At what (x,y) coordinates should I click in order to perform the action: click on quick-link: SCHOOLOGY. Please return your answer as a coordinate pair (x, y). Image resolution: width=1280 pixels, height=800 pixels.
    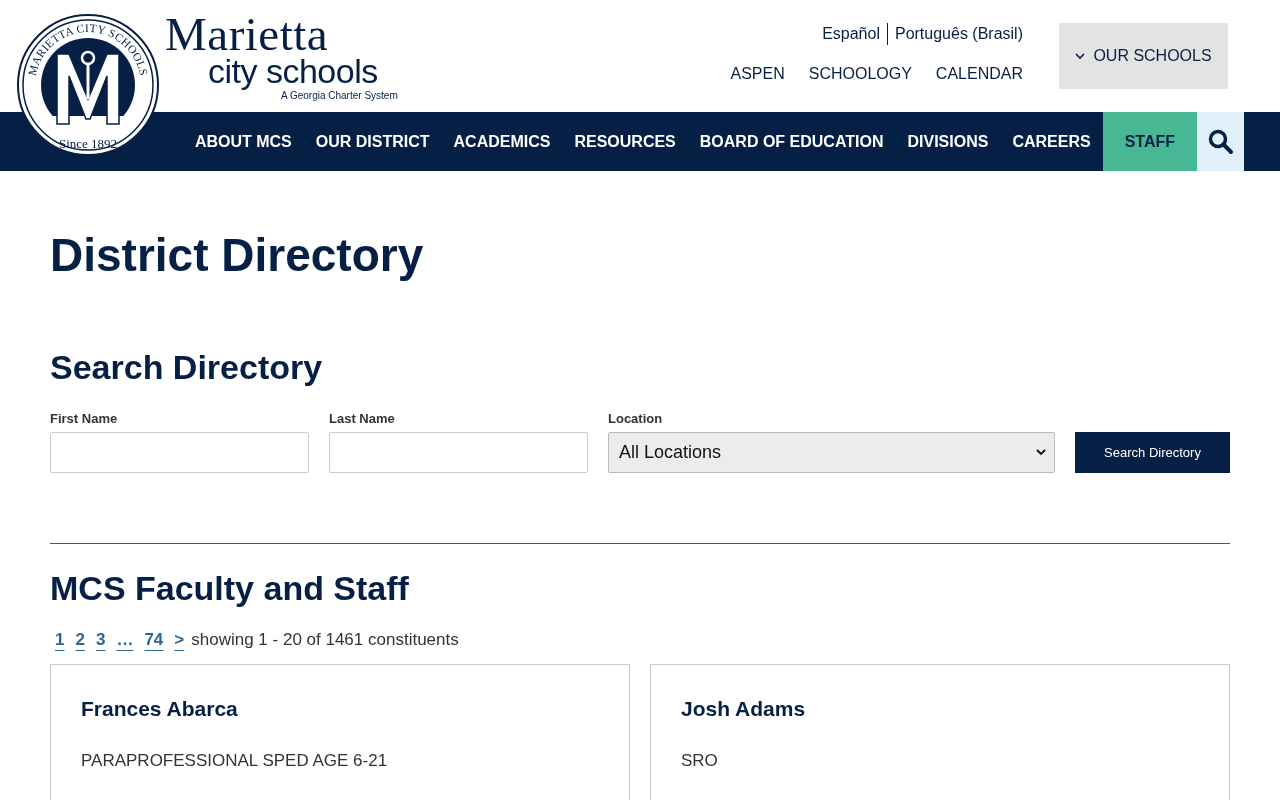
    Looking at the image, I should click on (860, 74).